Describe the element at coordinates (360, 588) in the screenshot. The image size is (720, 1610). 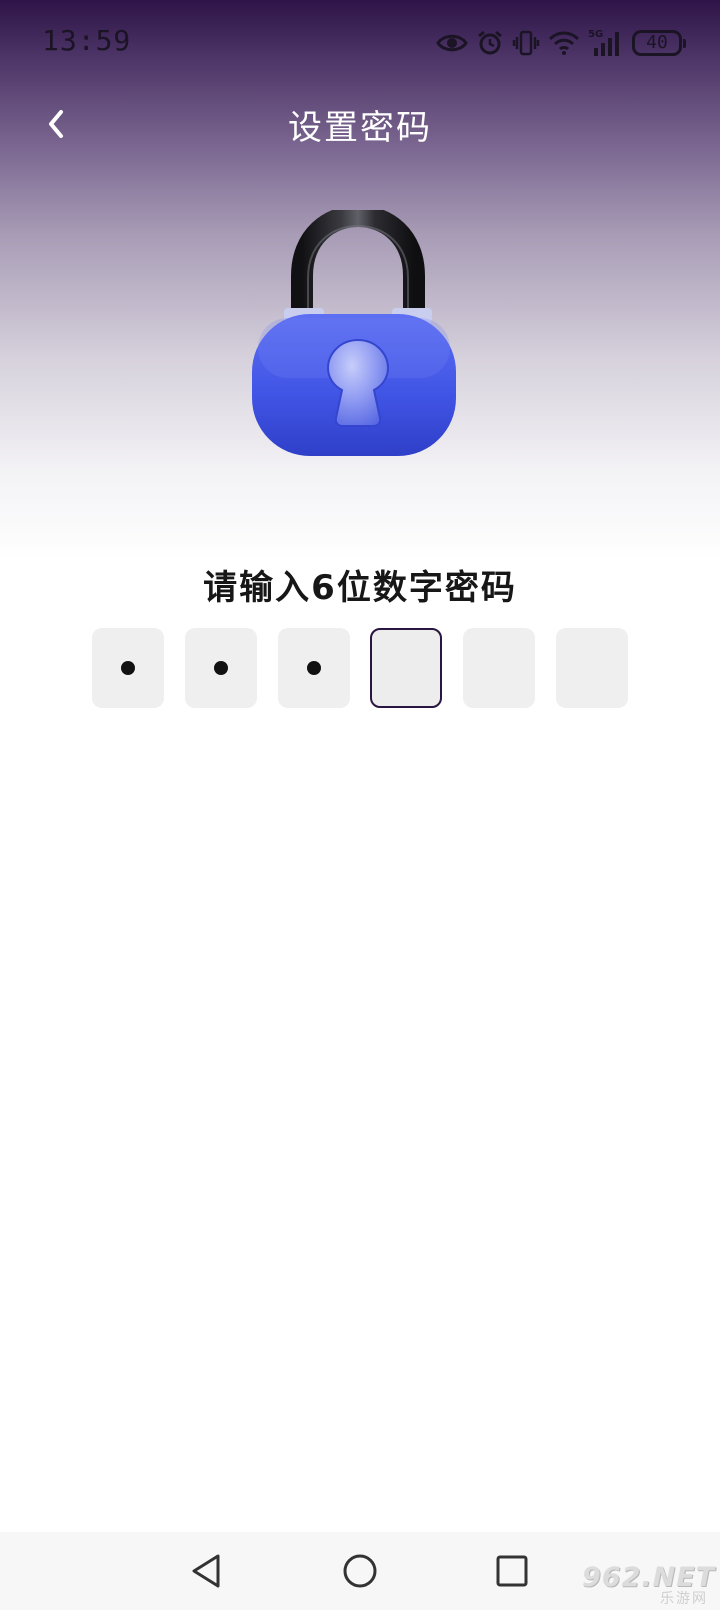
I see `password-prompt: 请输入6位数字密码` at that location.